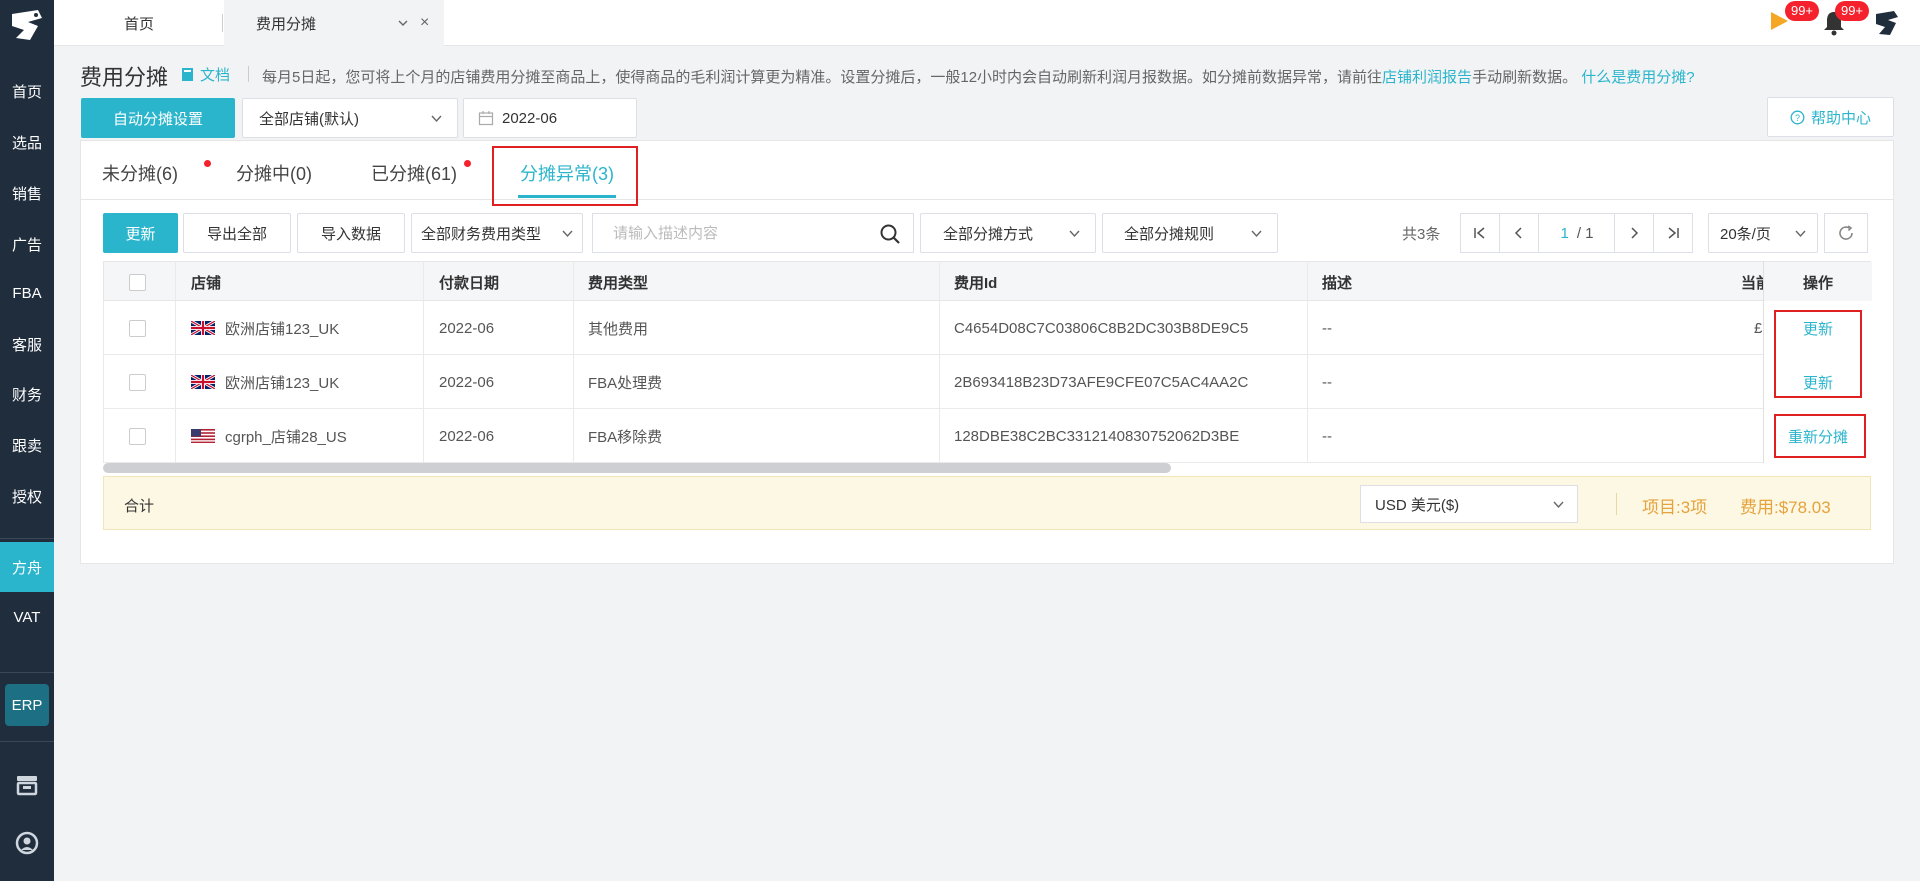 The width and height of the screenshot is (1920, 881). I want to click on avatar, so click(1887, 23).